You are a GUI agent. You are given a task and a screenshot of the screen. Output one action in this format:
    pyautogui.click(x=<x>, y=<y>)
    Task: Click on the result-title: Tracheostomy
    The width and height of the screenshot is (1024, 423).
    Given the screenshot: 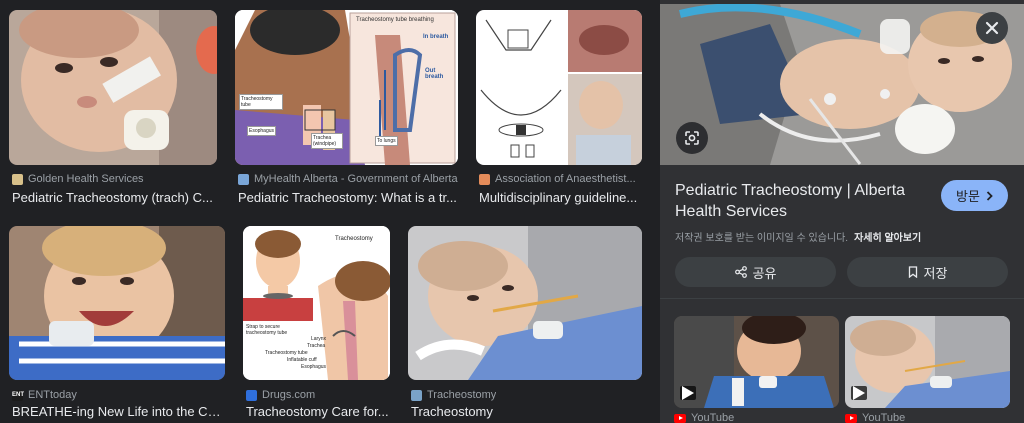 What is the action you would take?
    pyautogui.click(x=526, y=411)
    